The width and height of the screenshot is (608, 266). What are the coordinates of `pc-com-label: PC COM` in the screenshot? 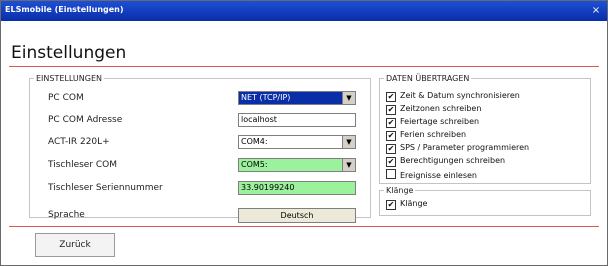 It's located at (66, 98).